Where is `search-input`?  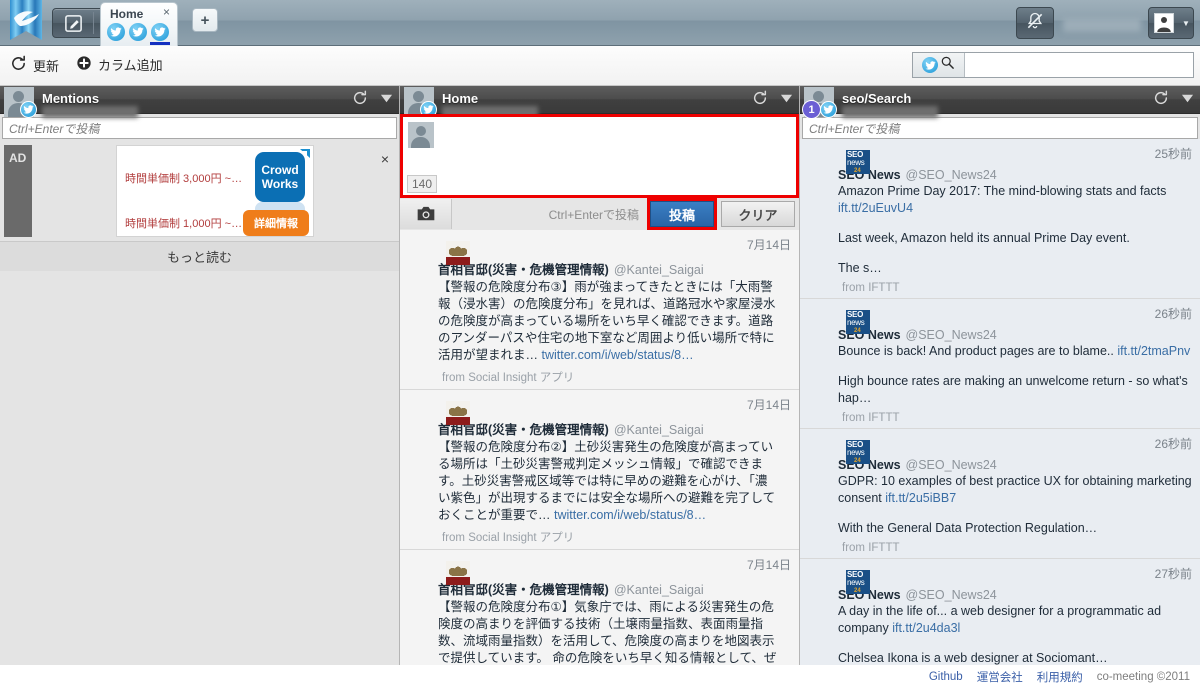 search-input is located at coordinates (1079, 65).